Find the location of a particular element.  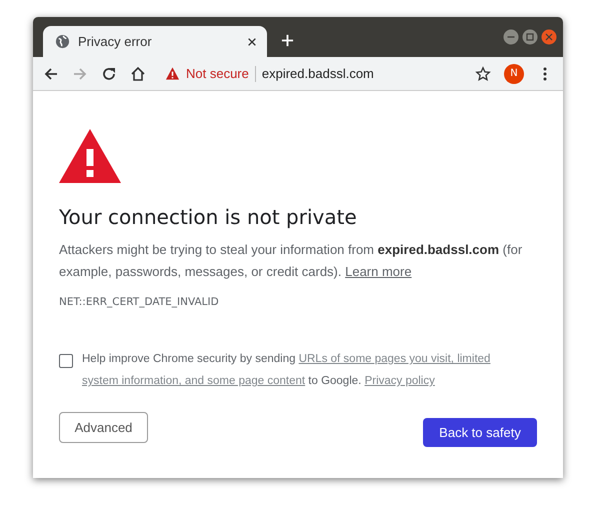

error-code: NET::ERR_CERT_DATE_INVALID is located at coordinates (139, 302).